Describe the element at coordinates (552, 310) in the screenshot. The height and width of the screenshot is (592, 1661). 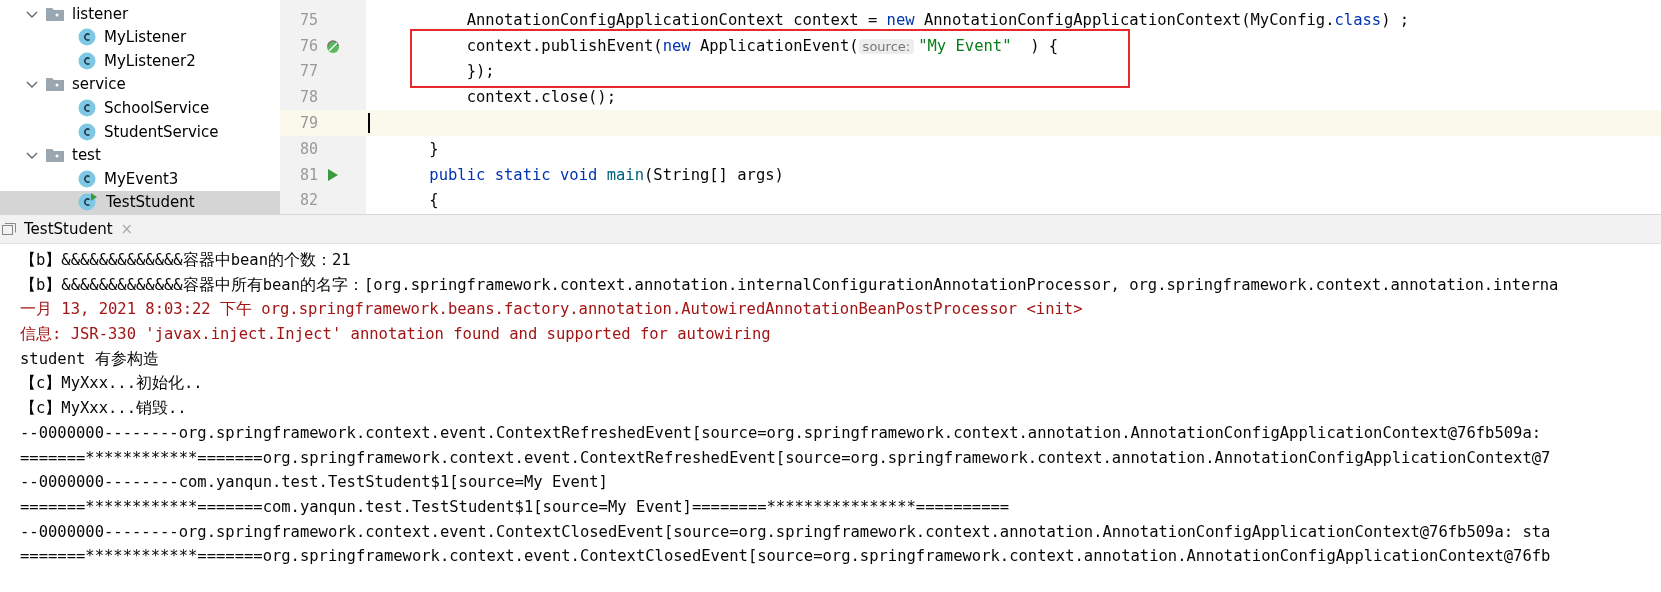
I see `console-line: 一月 13, 2021 8:03:22 下午 org.springframework.beans.factory.annotation.AutowiredAnnotationBeanPostProcessor <init>` at that location.